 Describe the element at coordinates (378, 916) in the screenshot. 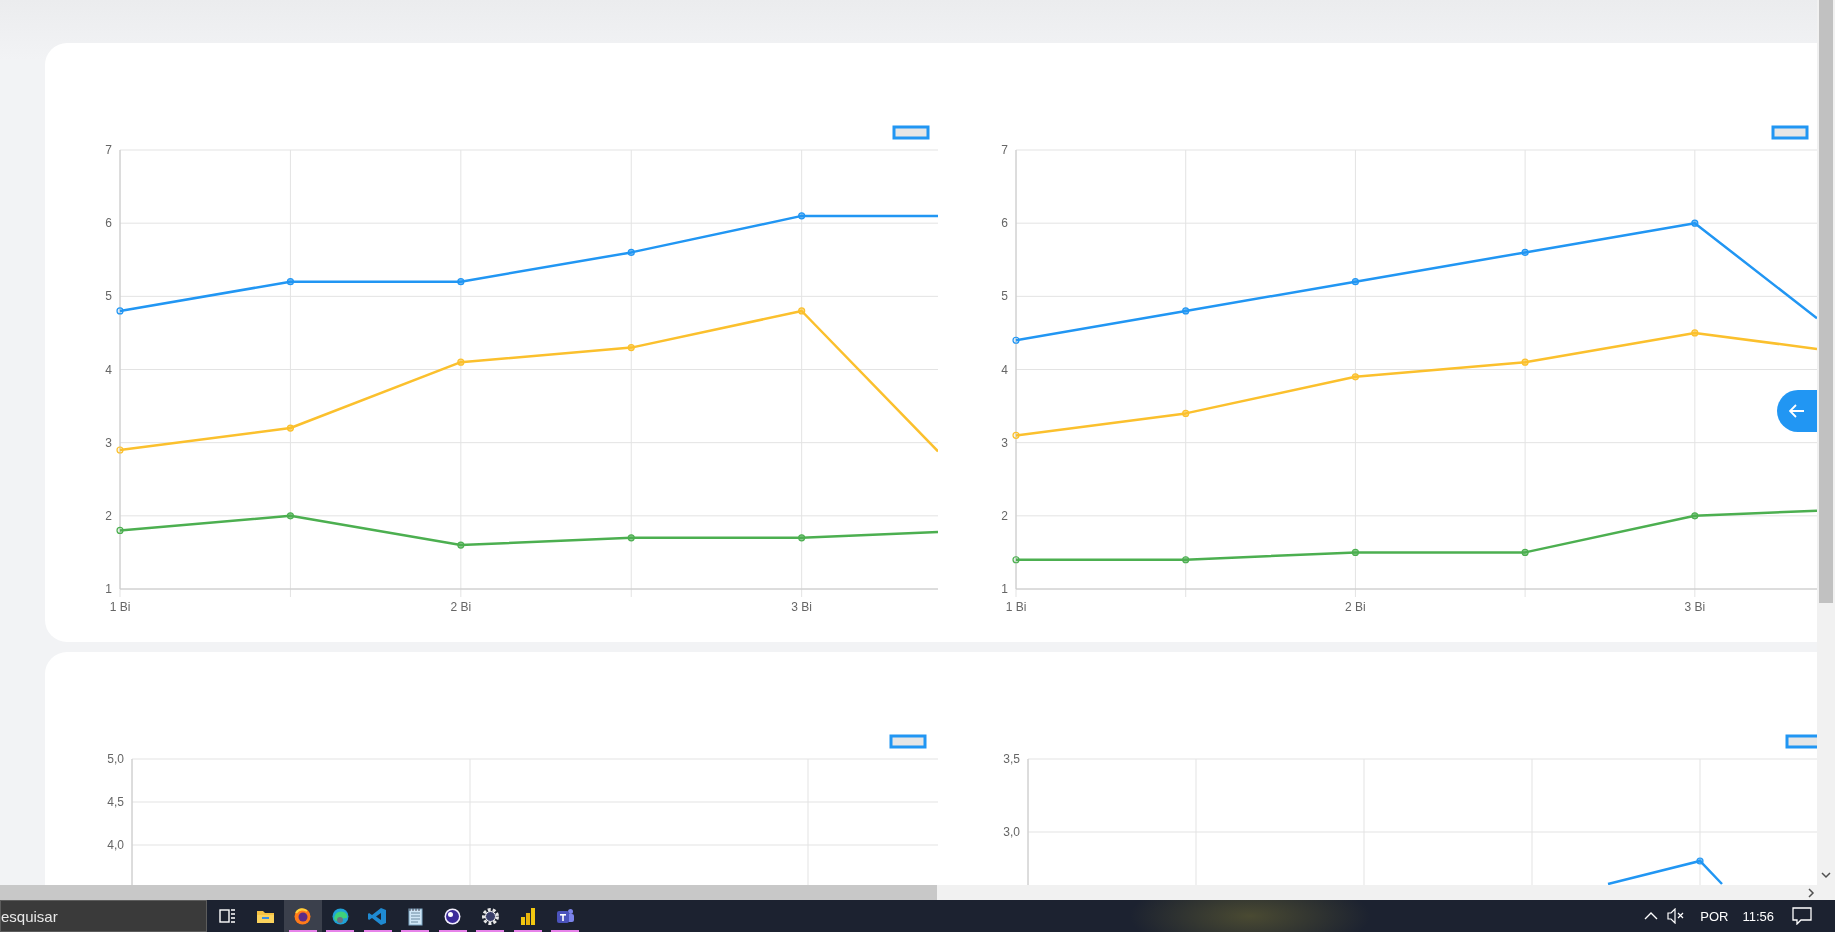

I see `code-icon` at that location.